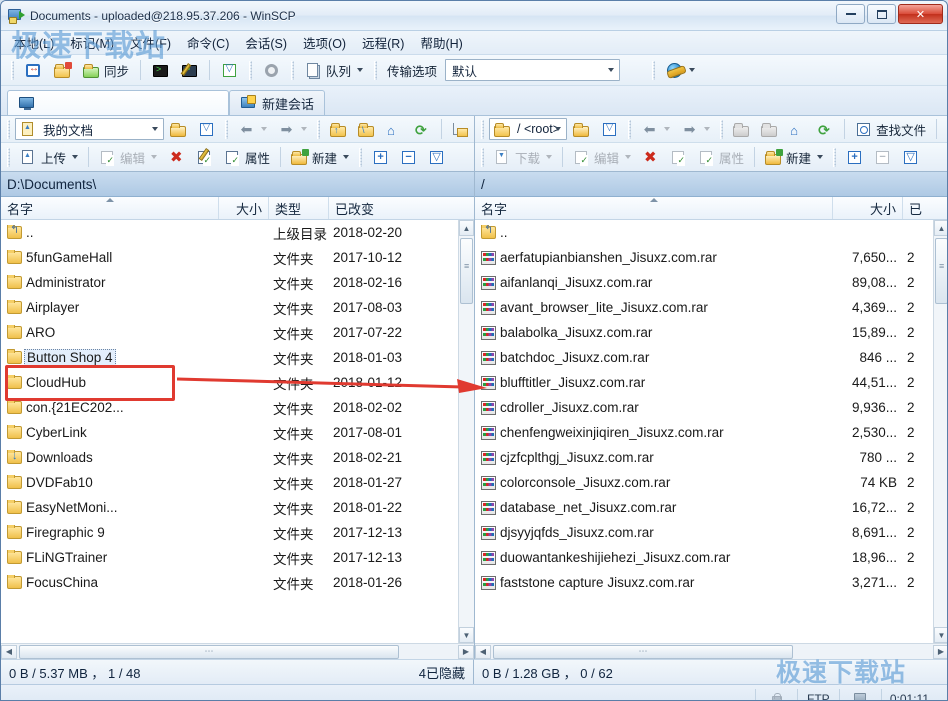 The height and width of the screenshot is (701, 948). Describe the element at coordinates (940, 431) in the screenshot. I see `remote-vertical-scrollbar: ▲ ▼` at that location.